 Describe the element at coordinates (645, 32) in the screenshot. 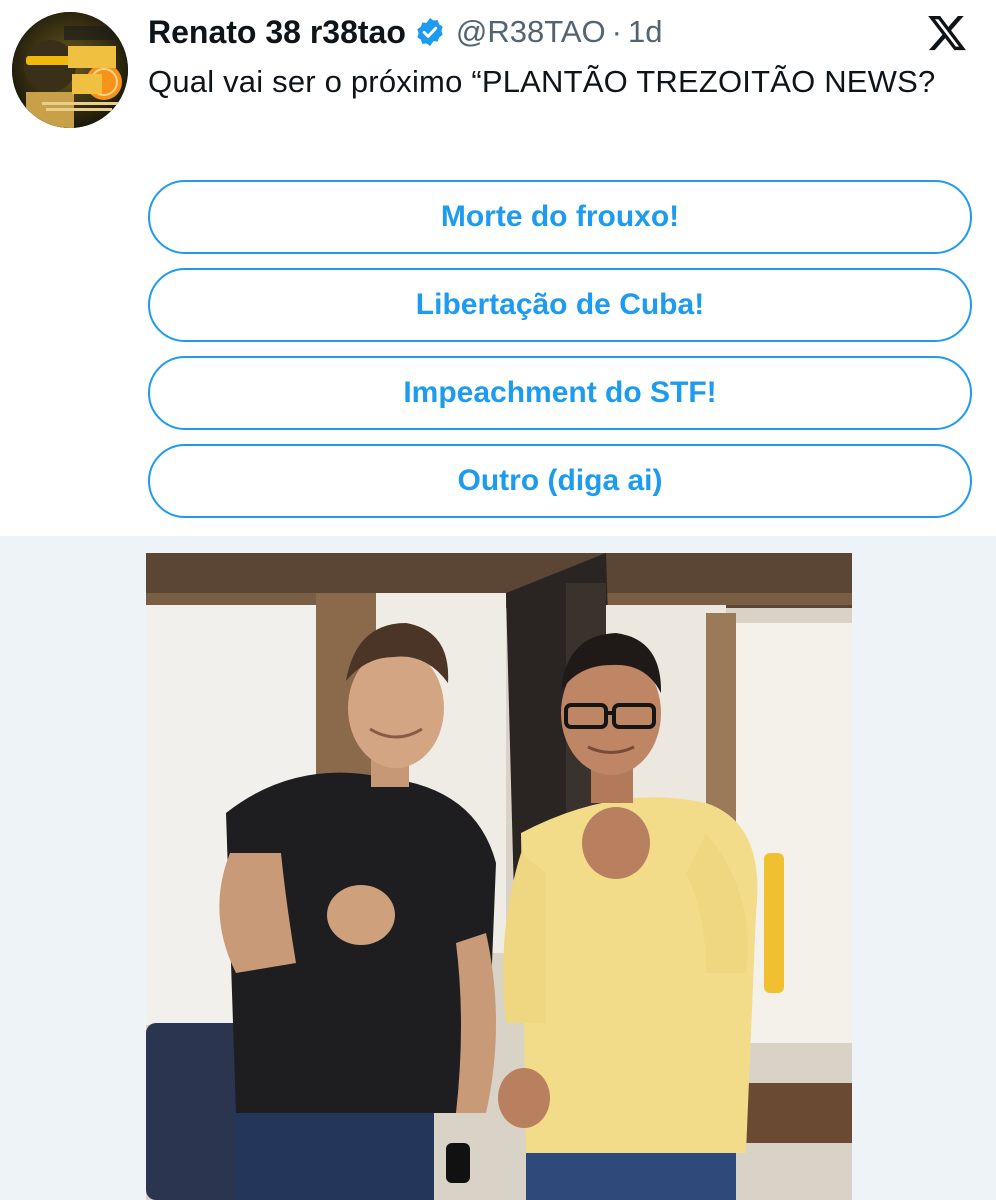

I see `tweet-timestamp: 1d` at that location.